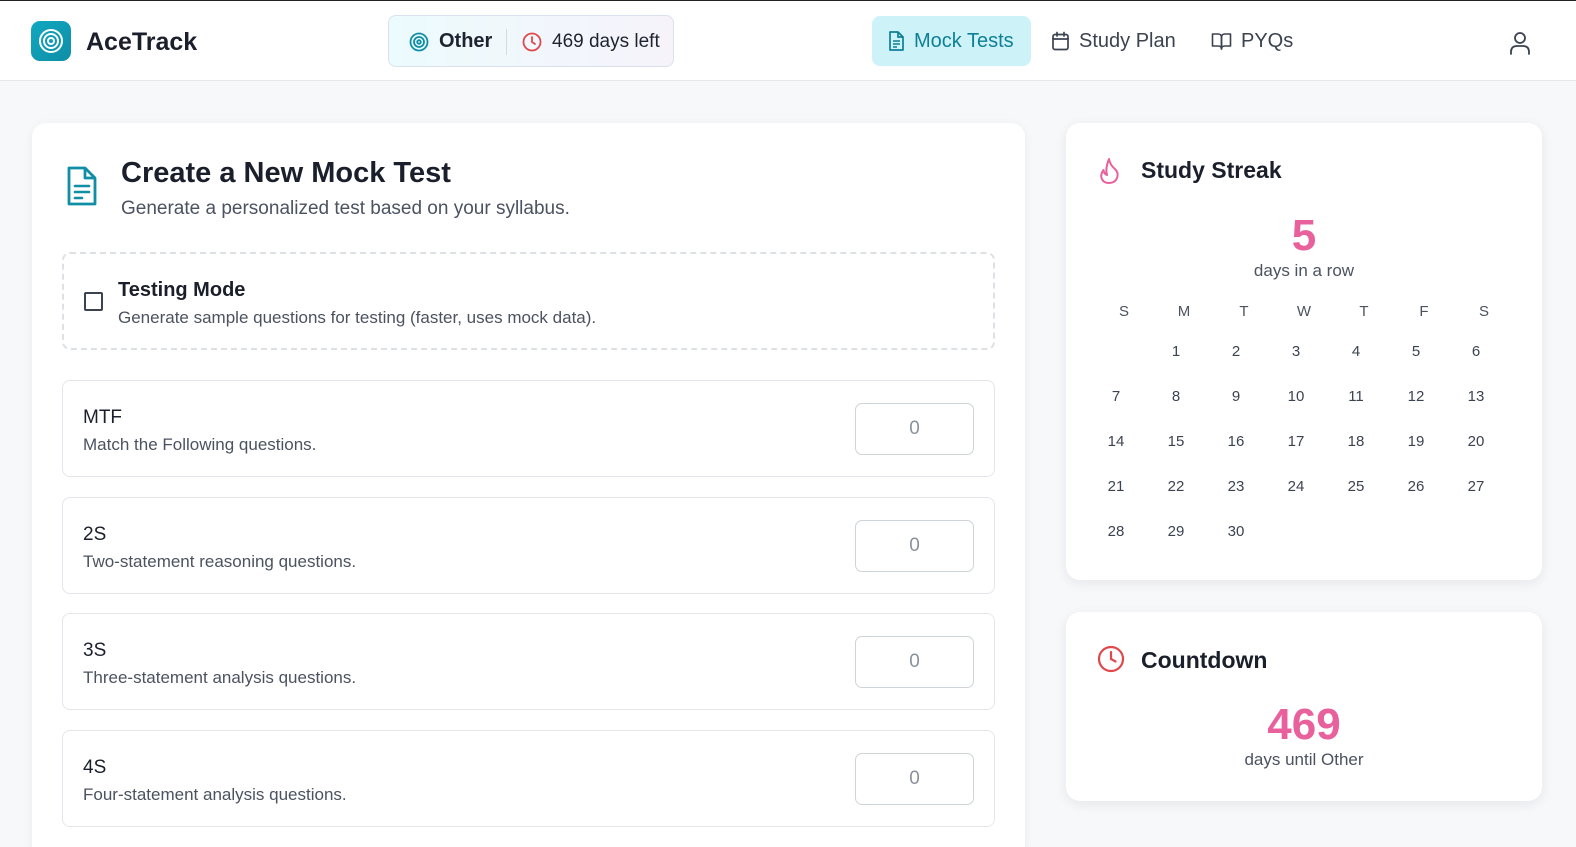 The image size is (1576, 847). Describe the element at coordinates (182, 290) in the screenshot. I see `testing-mode-title: Testing Mode` at that location.